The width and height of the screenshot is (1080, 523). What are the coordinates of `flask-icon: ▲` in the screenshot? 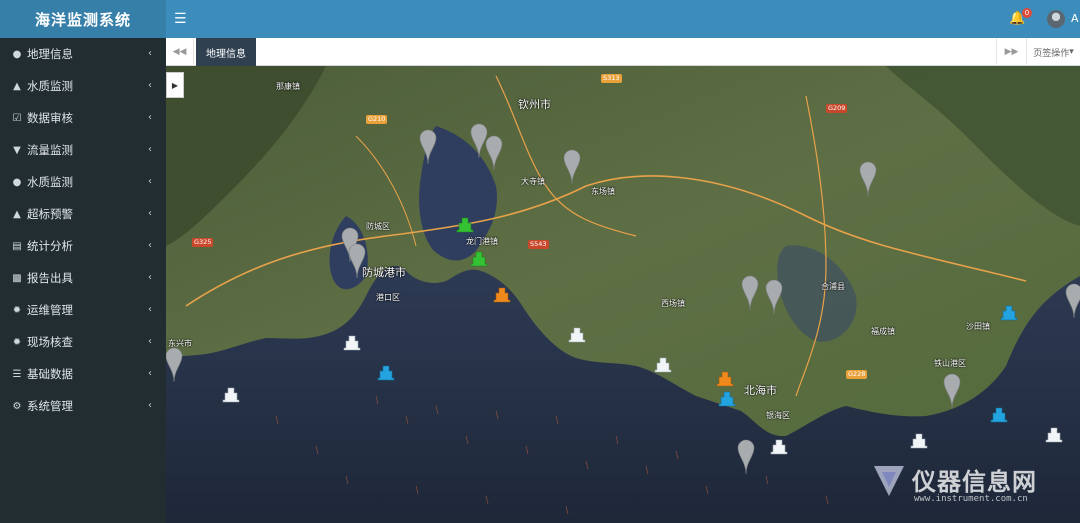 It's located at (17, 86).